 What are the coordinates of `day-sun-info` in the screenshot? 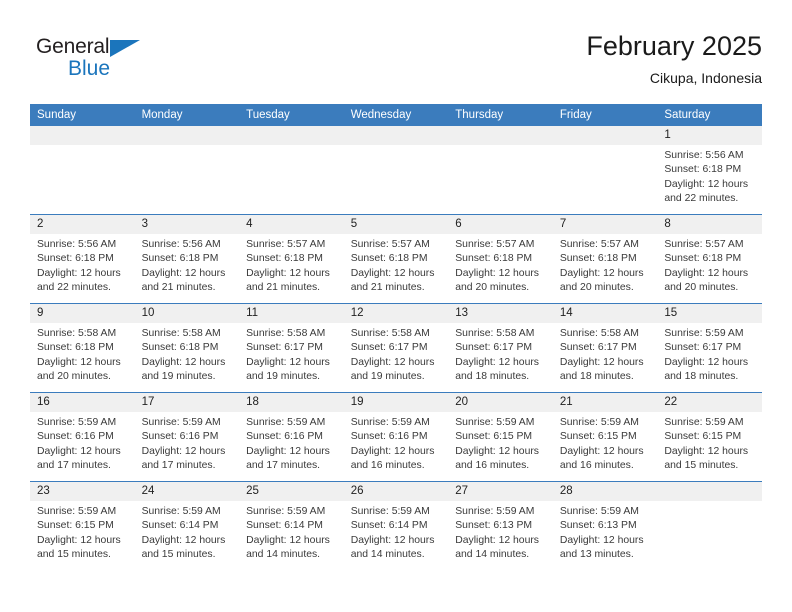 It's located at (500, 147).